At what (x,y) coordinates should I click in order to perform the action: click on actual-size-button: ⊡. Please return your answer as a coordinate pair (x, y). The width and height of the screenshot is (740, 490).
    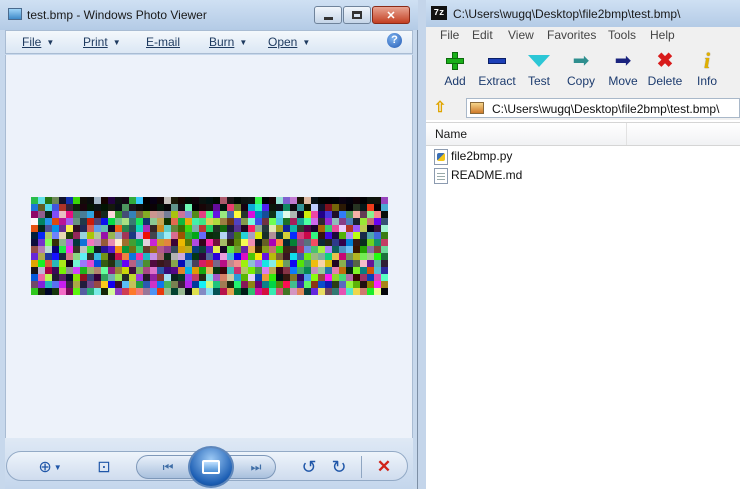
    Looking at the image, I should click on (104, 467).